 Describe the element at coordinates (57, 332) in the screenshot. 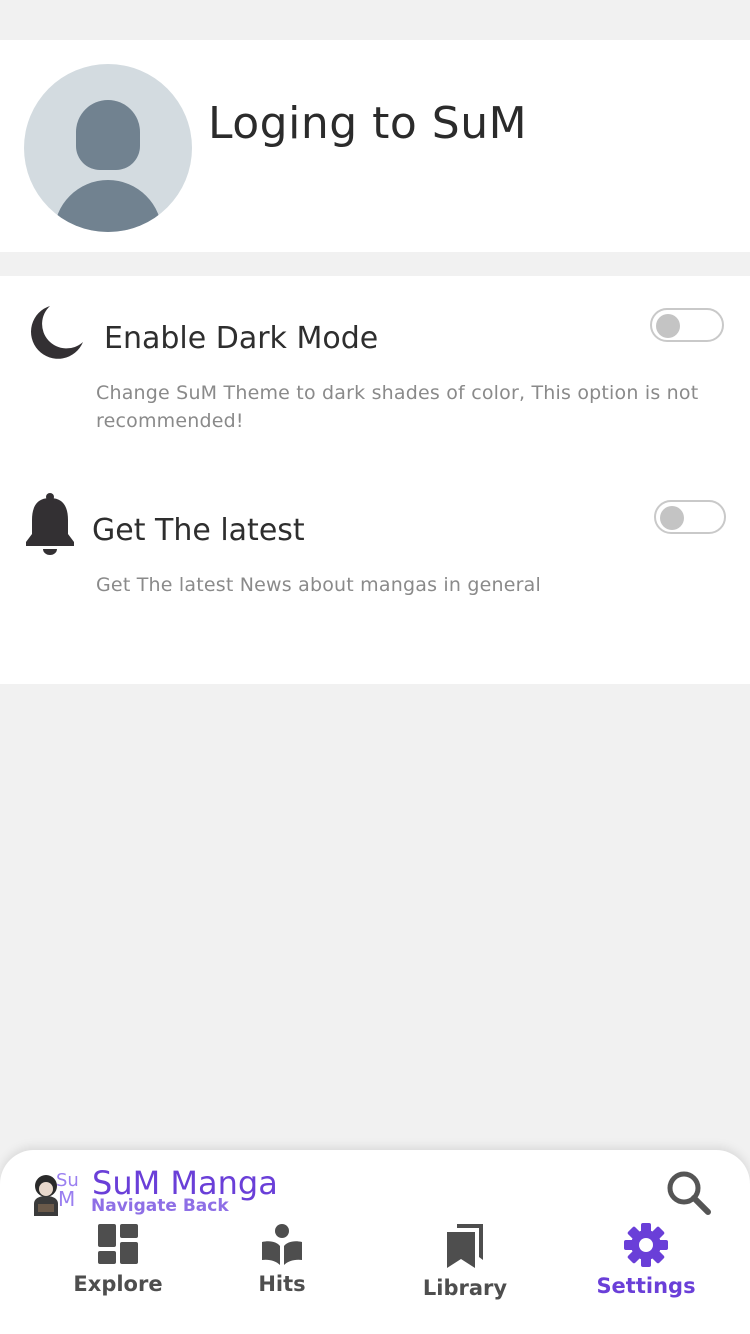

I see `moon-icon` at that location.